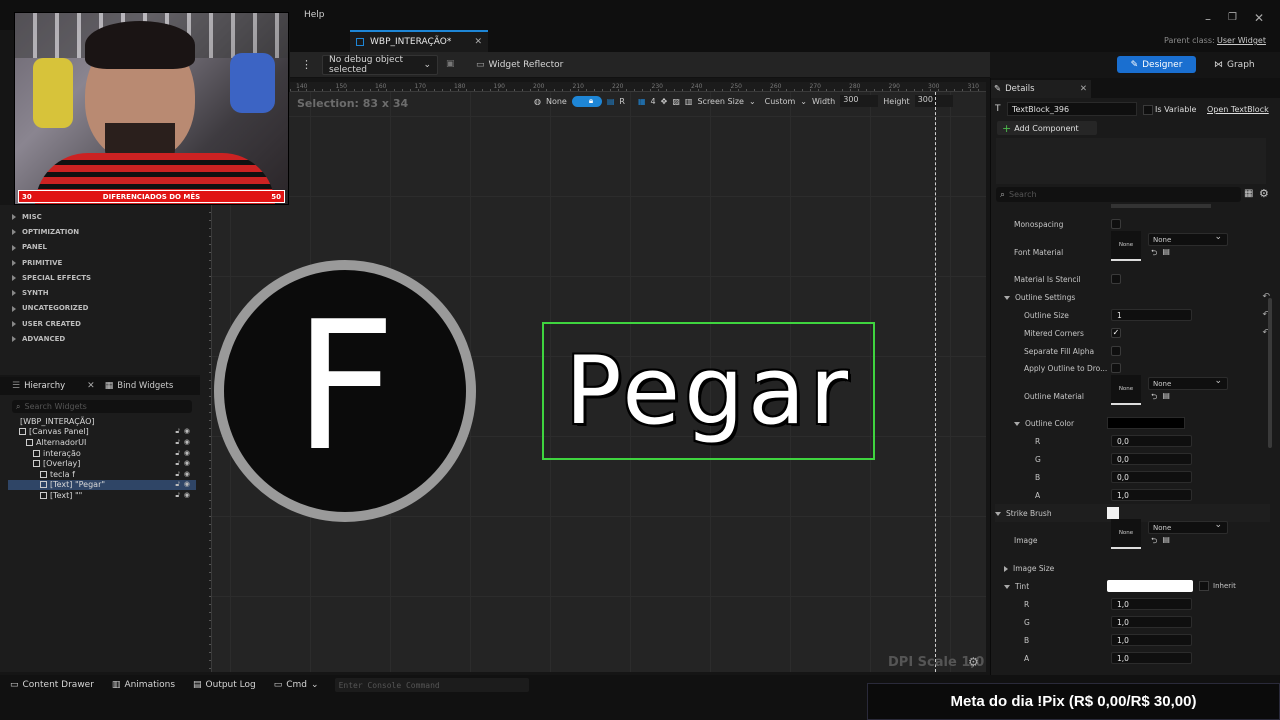 The image size is (1280, 720). What do you see at coordinates (1151, 622) in the screenshot?
I see `tint-g-input: 1,0` at bounding box center [1151, 622].